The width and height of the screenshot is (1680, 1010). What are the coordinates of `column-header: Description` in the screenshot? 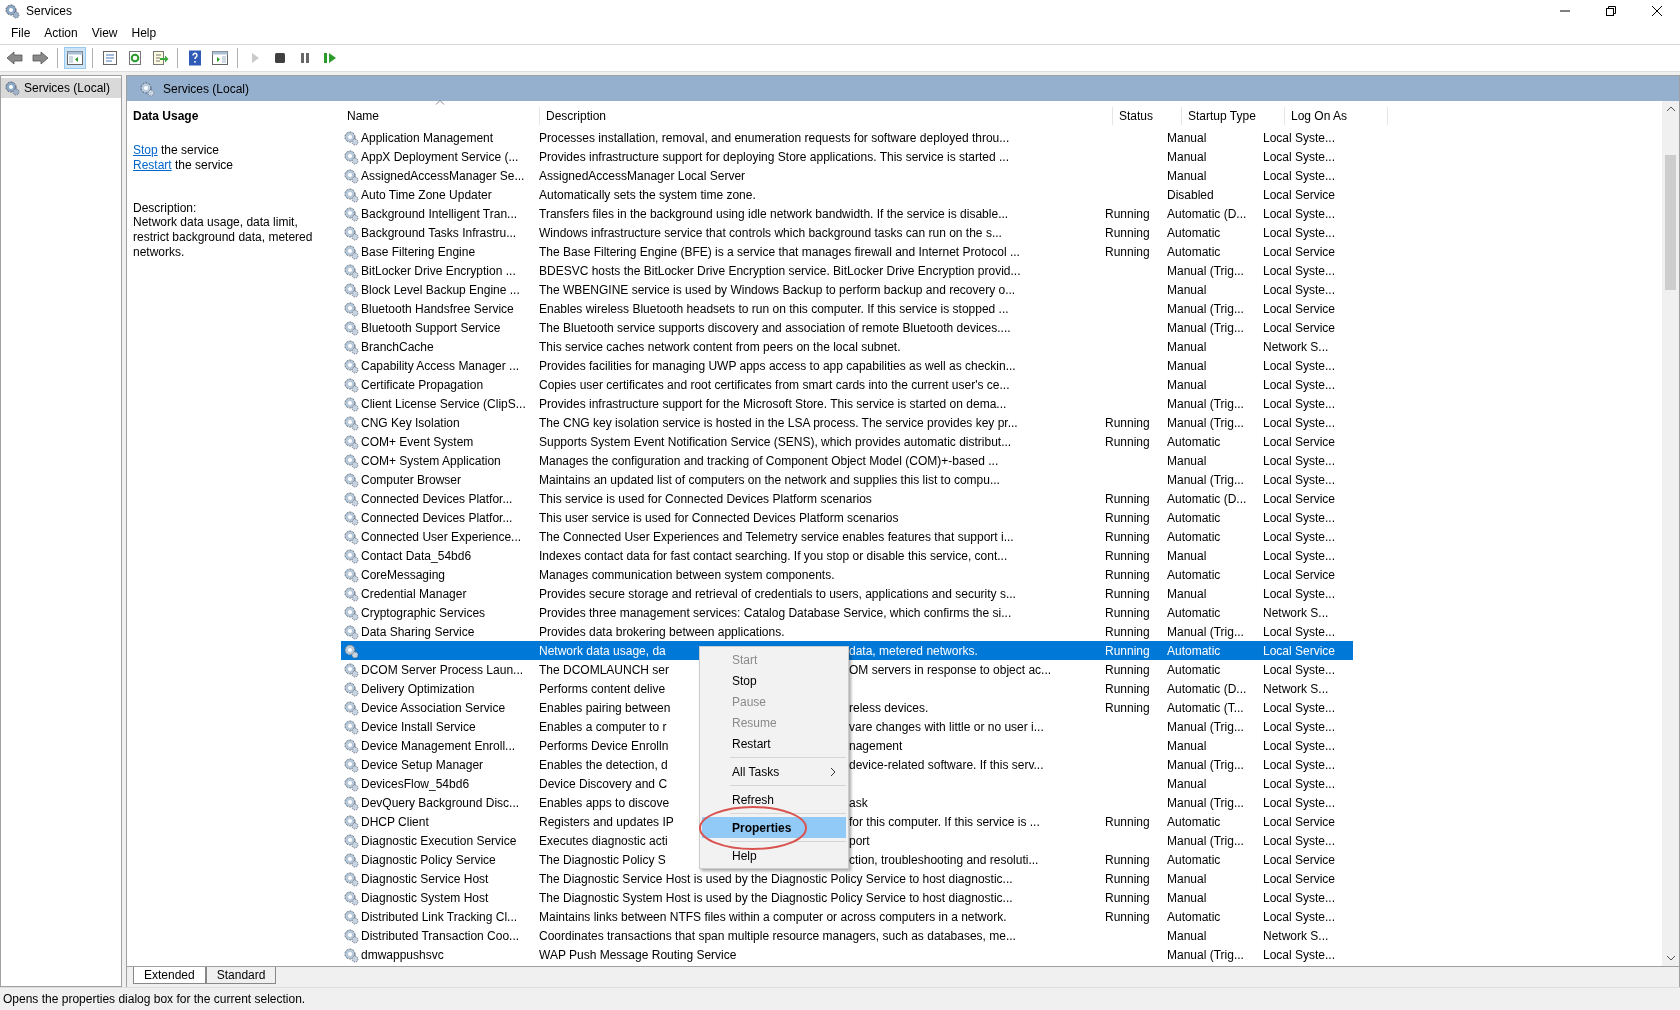 It's located at (826, 116).